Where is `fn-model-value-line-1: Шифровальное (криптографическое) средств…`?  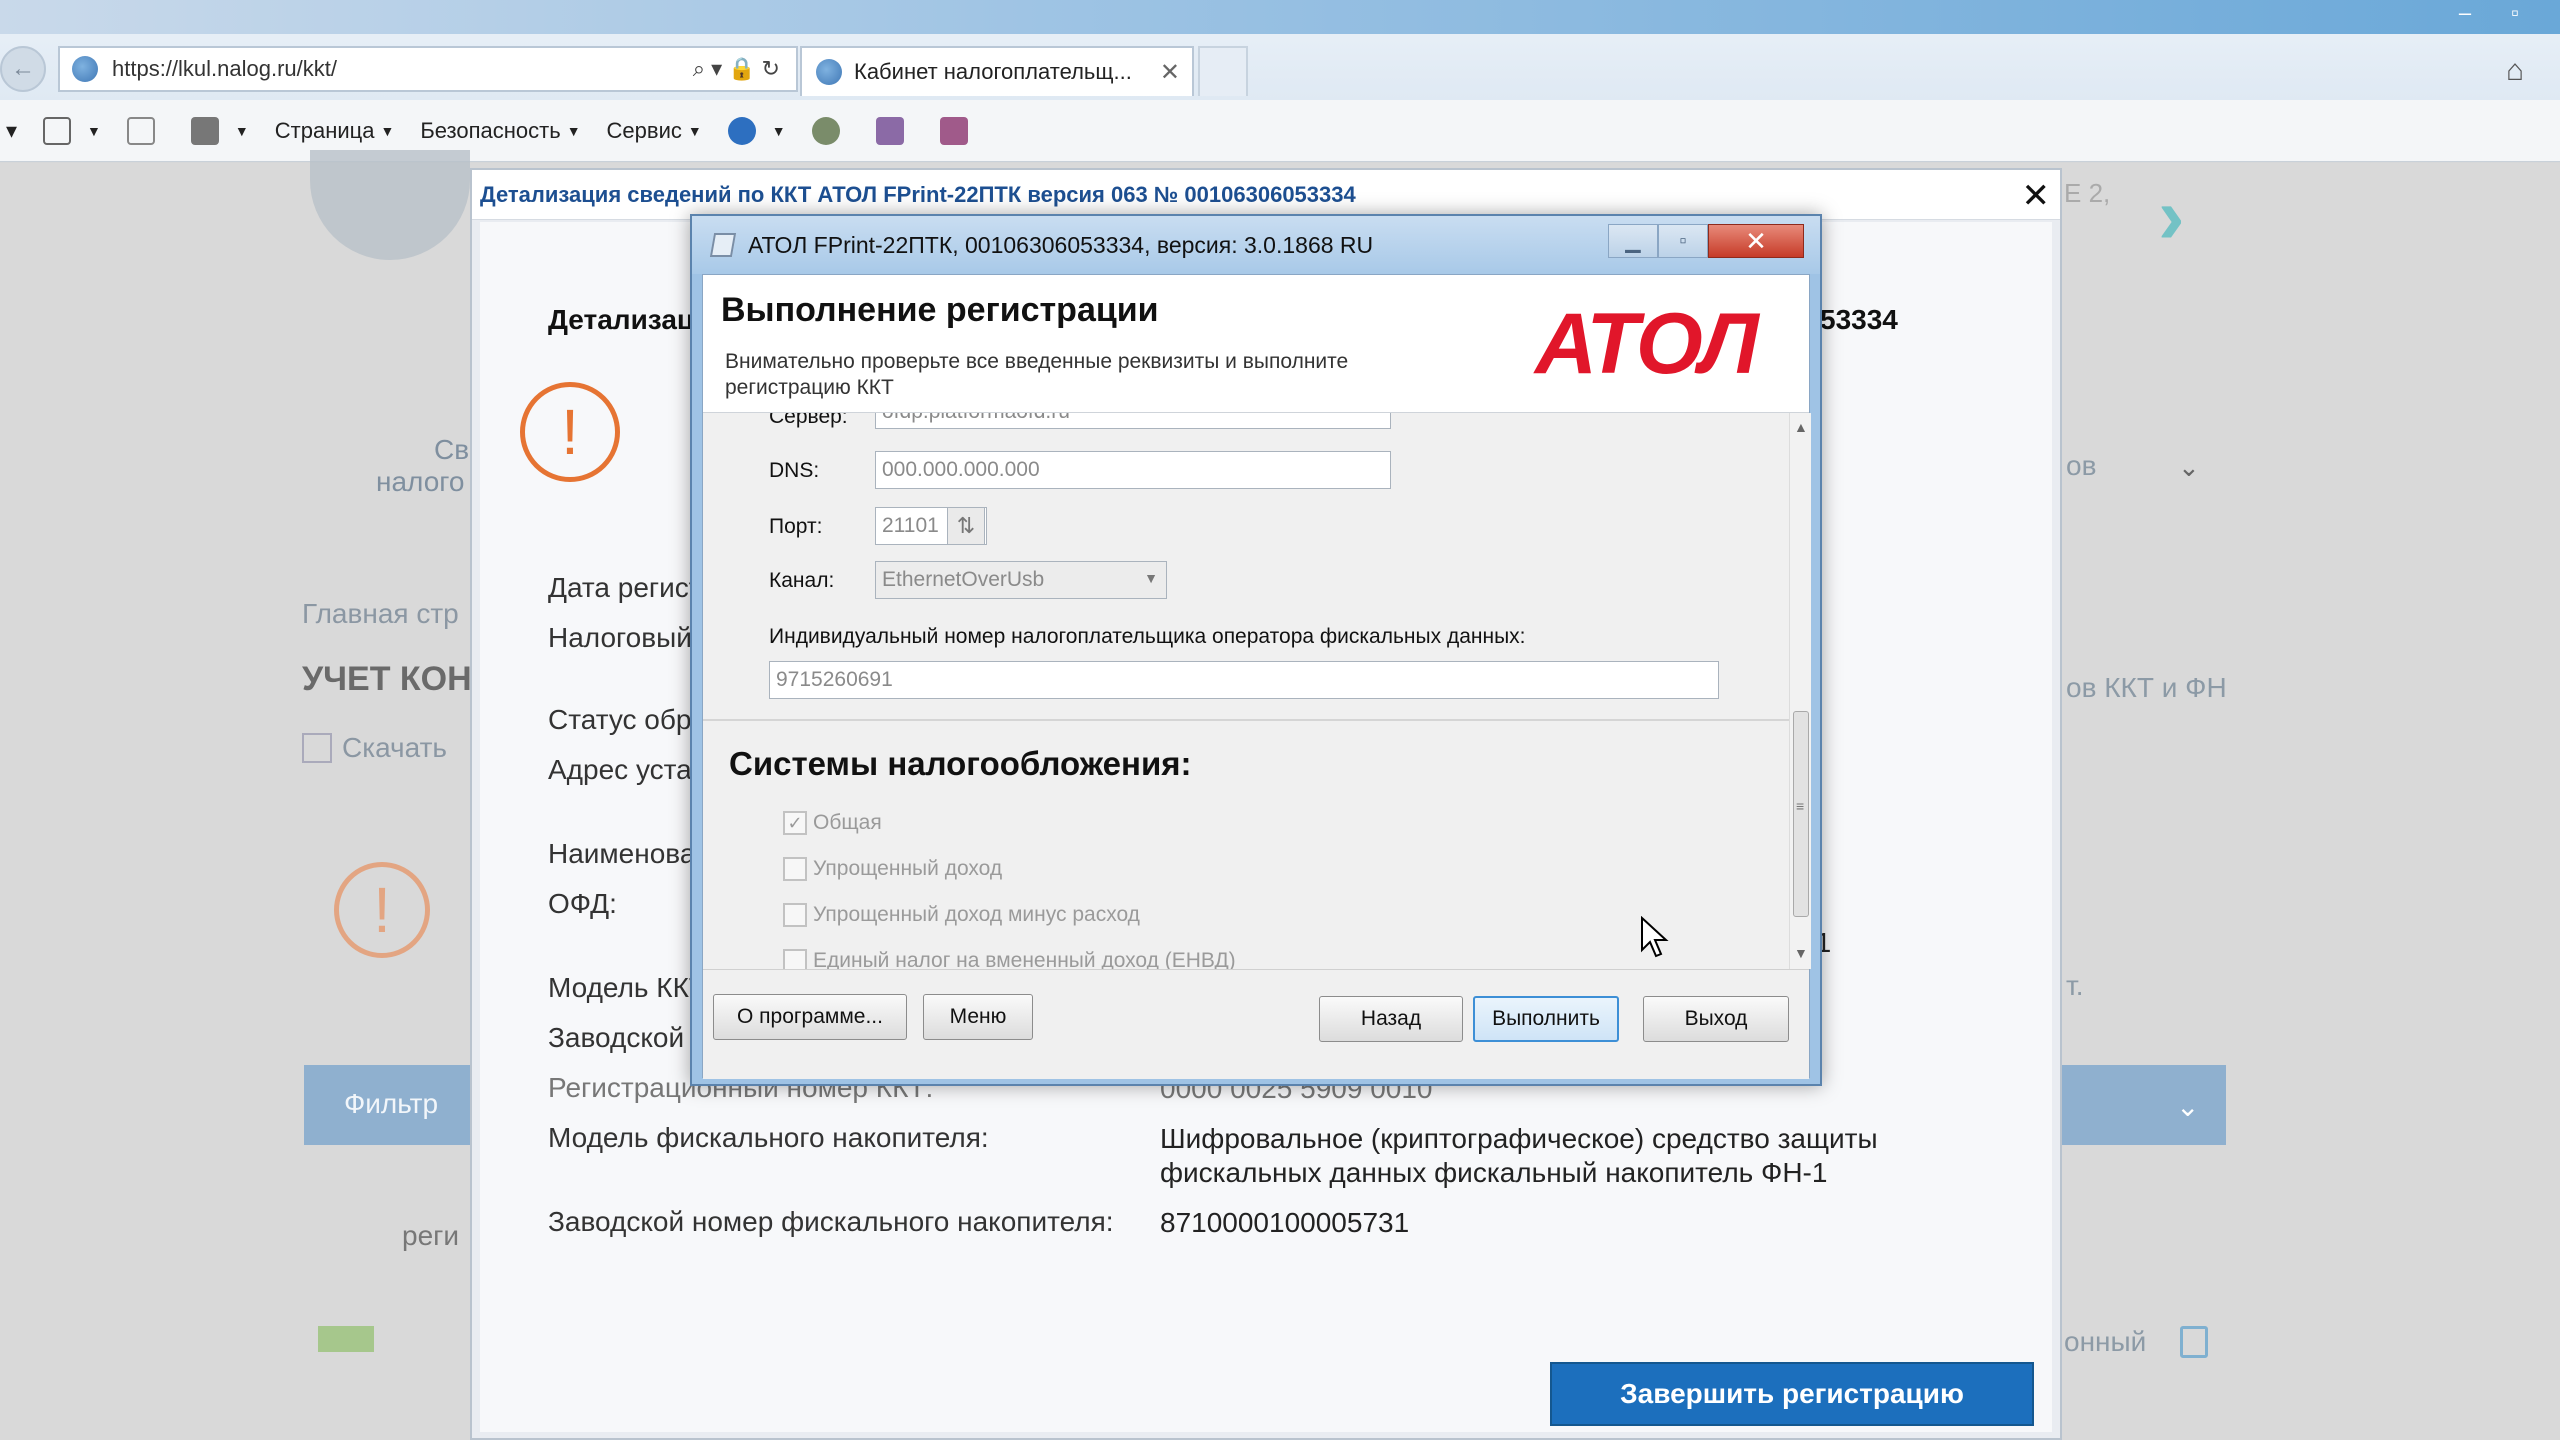
fn-model-value-line-1: Шифровальное (криптографическое) средств… is located at coordinates (1519, 1138).